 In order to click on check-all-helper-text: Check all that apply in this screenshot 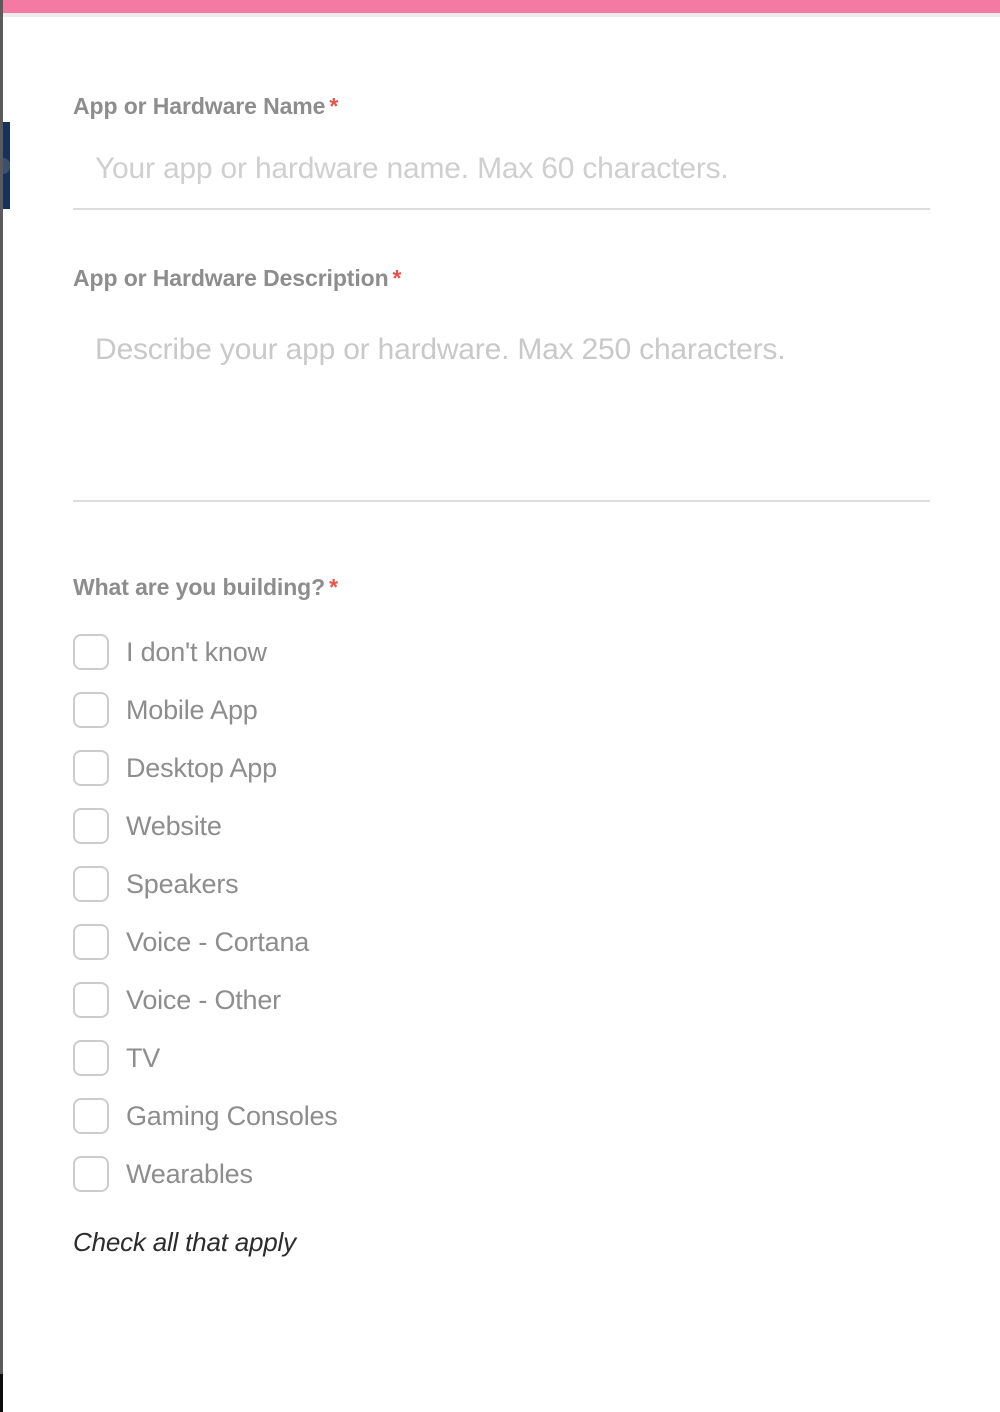, I will do `click(184, 1242)`.